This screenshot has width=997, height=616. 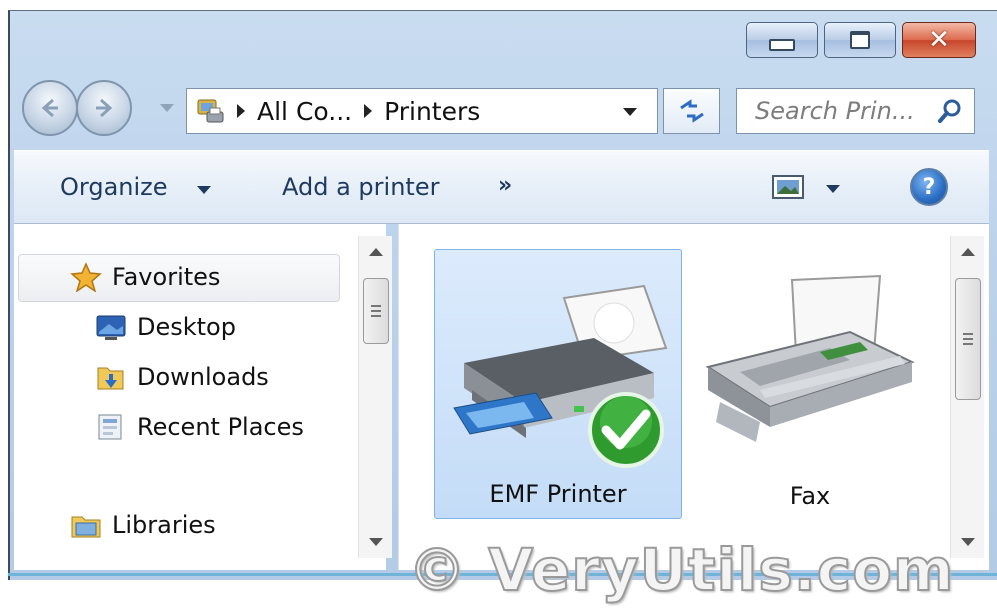 I want to click on device-label-fax: Fax, so click(x=810, y=496).